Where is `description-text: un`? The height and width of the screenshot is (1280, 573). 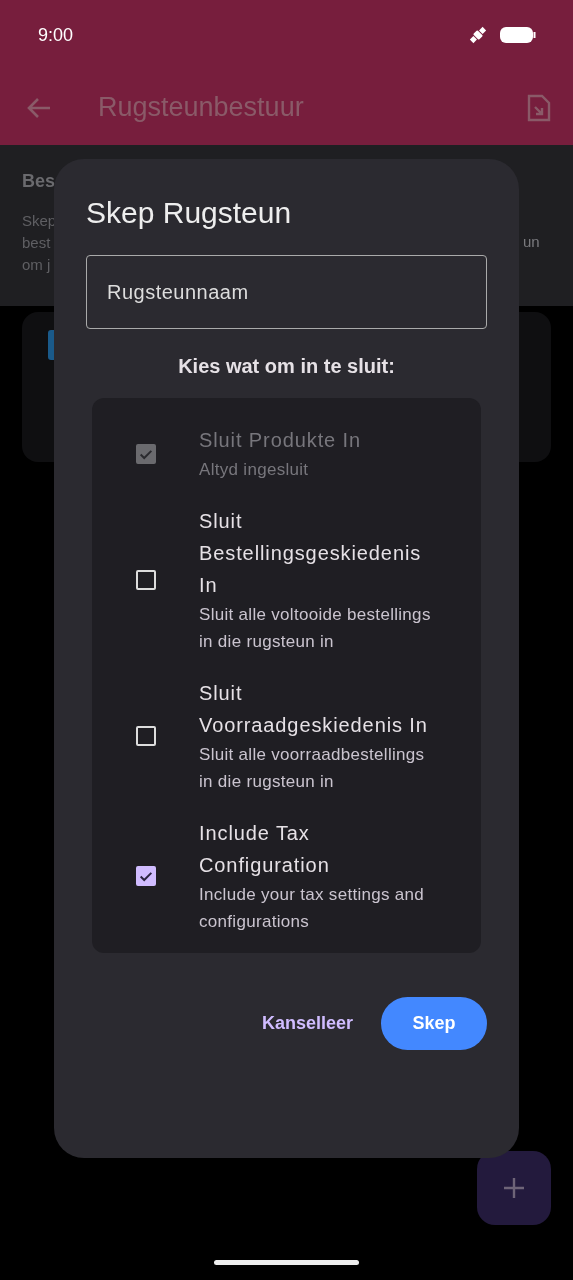
description-text: un is located at coordinates (531, 242).